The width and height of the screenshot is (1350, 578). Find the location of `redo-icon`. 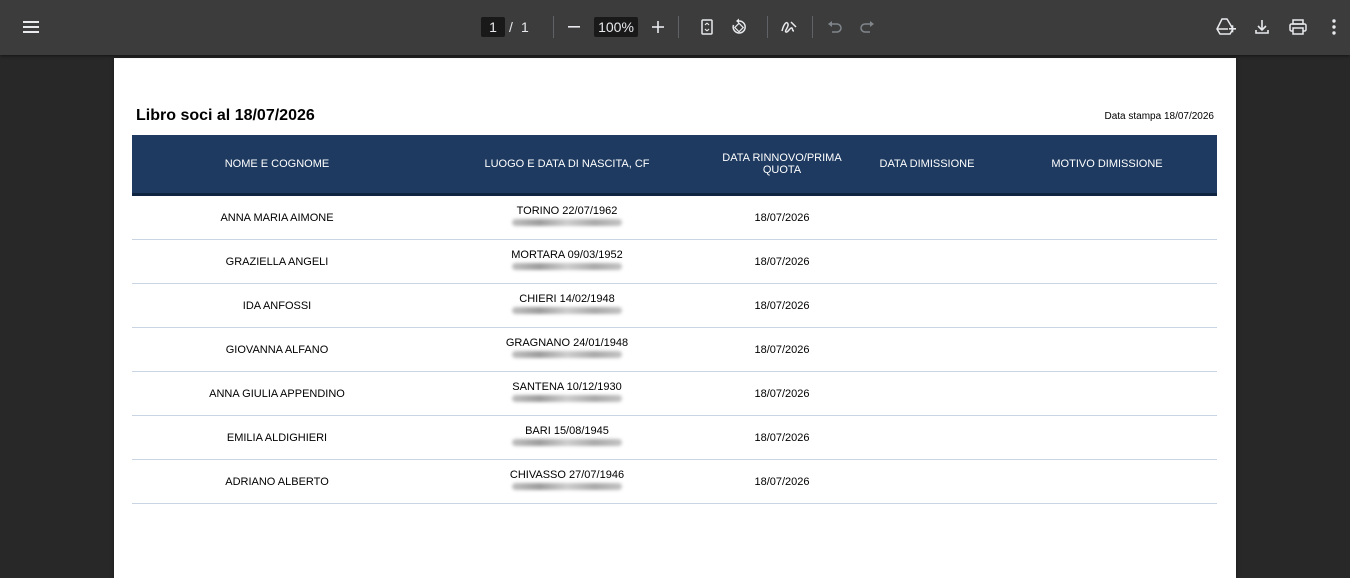

redo-icon is located at coordinates (867, 27).